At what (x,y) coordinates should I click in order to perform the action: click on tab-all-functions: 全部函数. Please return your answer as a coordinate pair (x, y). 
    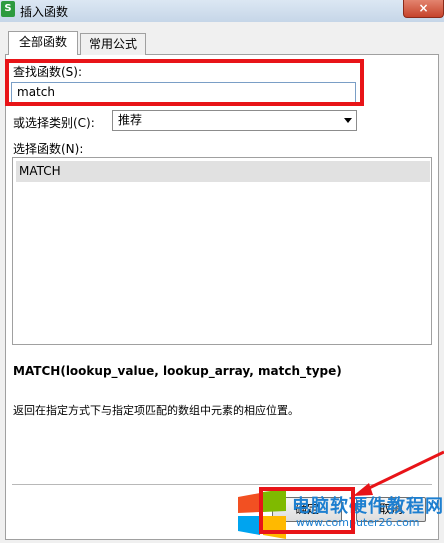
    Looking at the image, I should click on (43, 43).